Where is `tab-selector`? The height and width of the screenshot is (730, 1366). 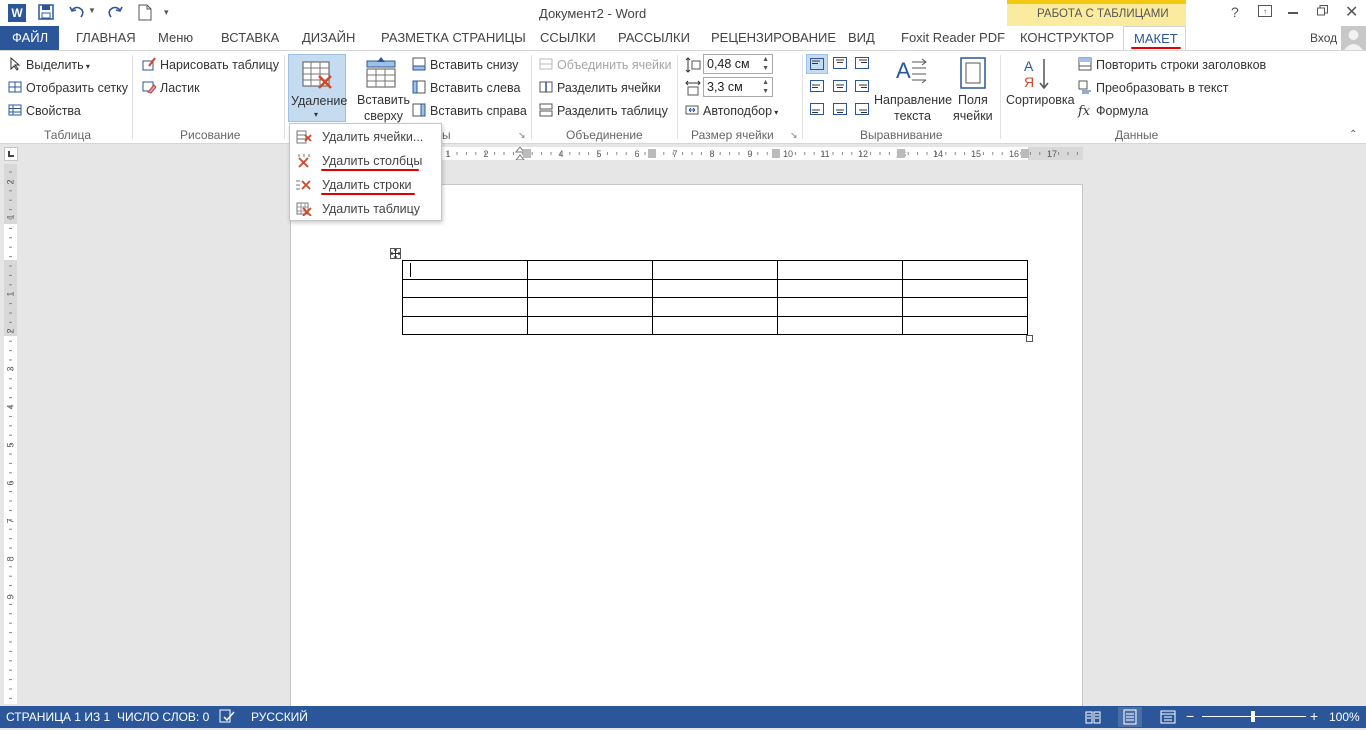 tab-selector is located at coordinates (11, 154).